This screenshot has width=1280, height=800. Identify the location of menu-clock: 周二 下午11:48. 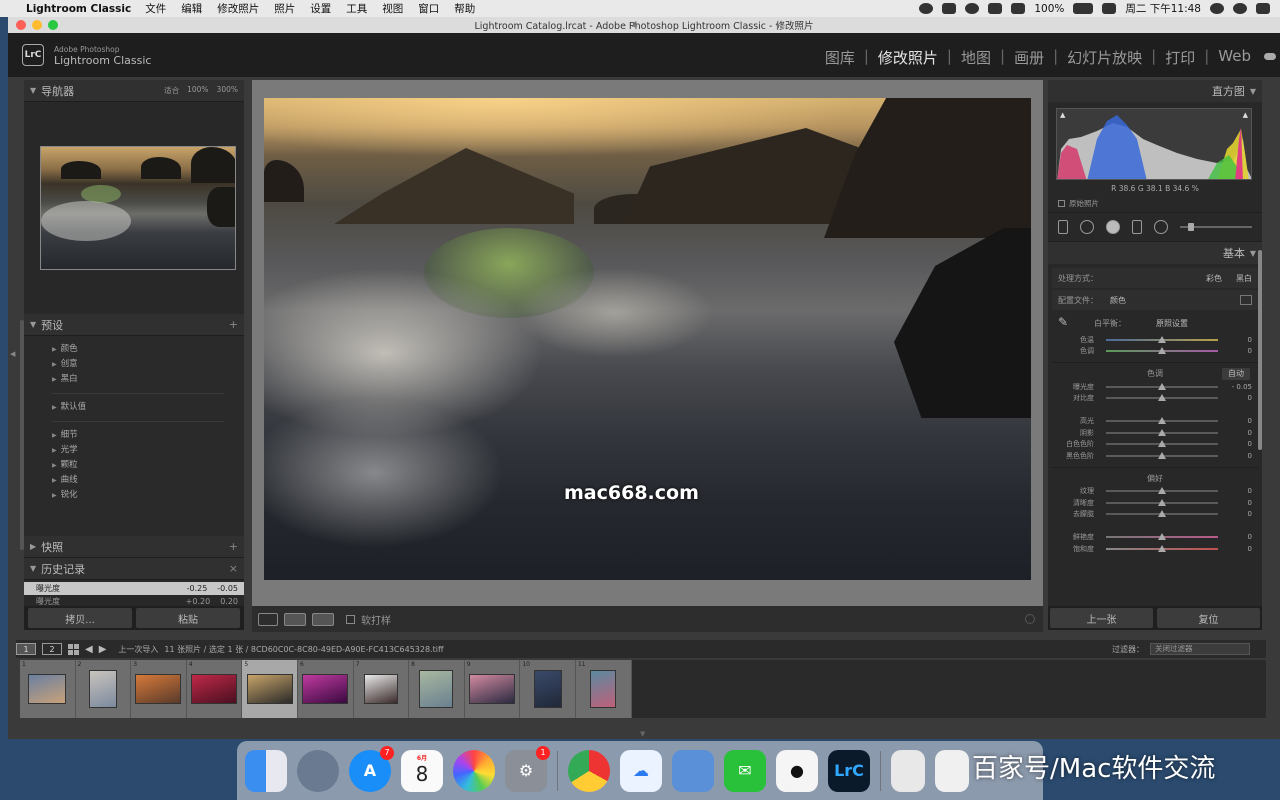
(1163, 8).